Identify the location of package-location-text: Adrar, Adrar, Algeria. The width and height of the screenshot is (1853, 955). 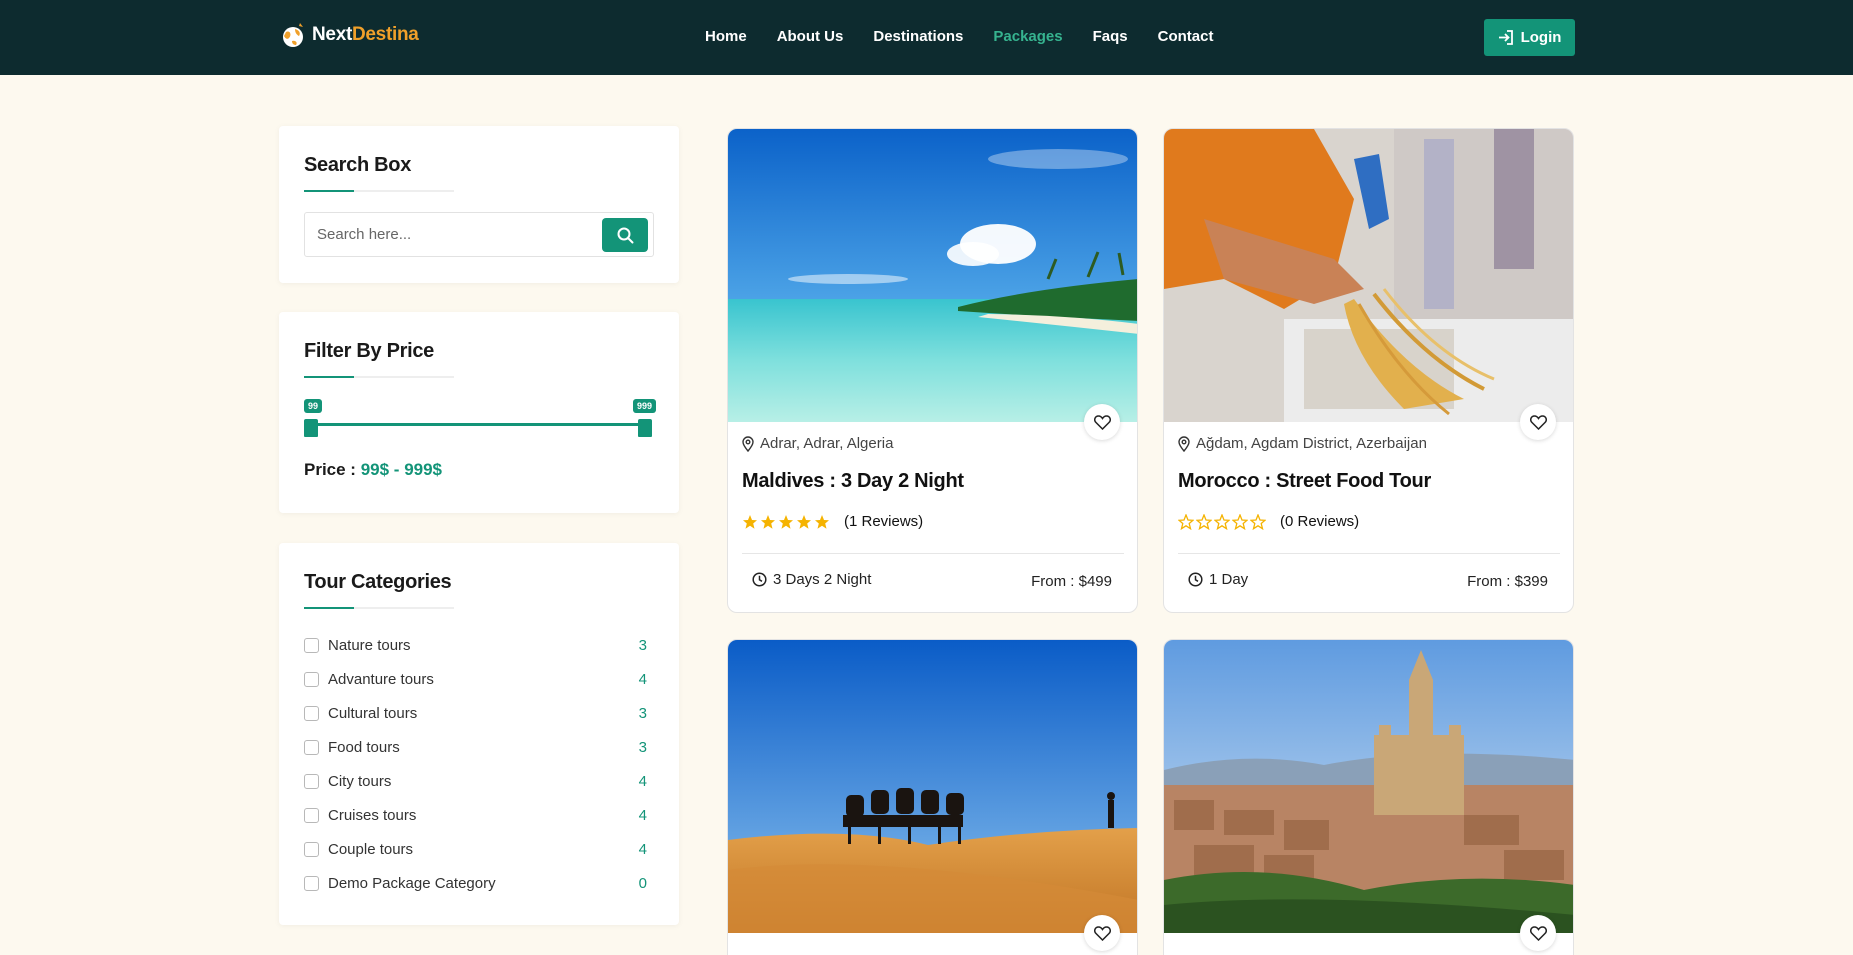
(827, 443).